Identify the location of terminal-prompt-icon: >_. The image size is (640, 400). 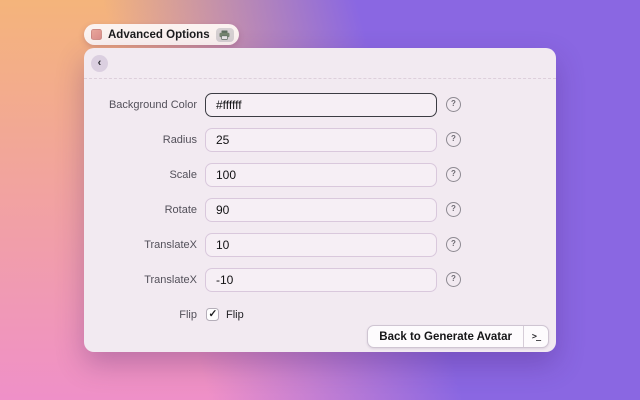
(536, 336).